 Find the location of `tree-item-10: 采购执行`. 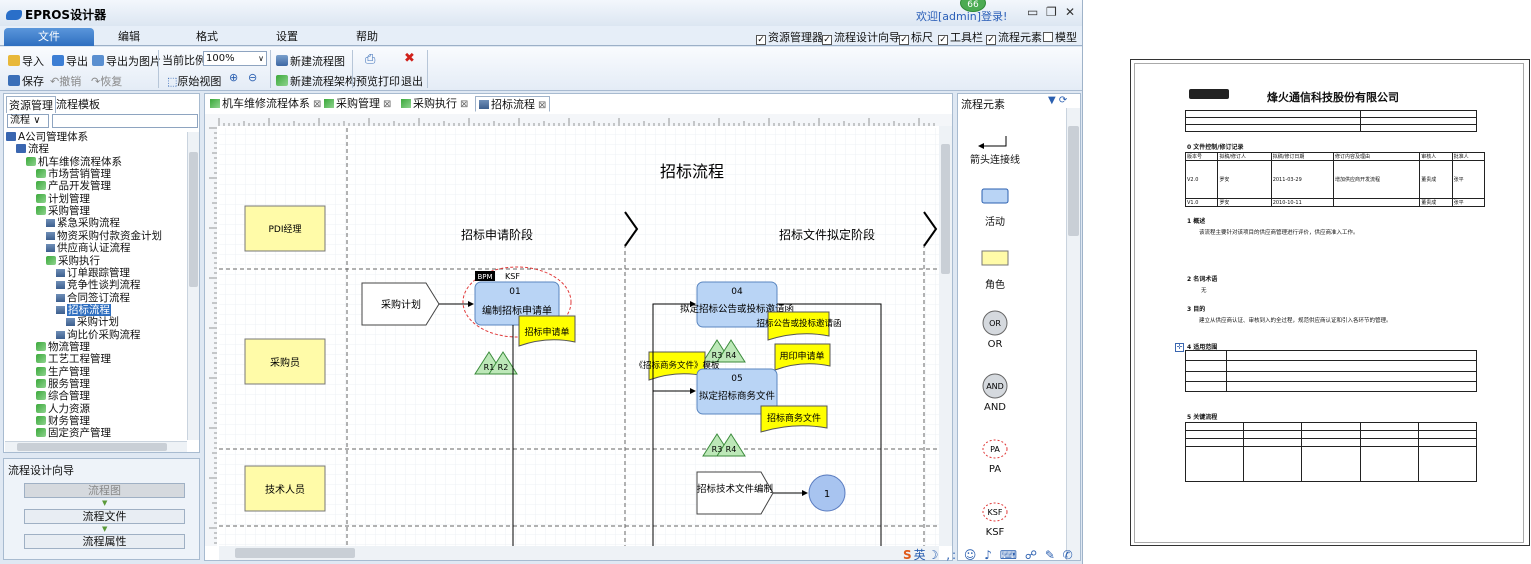

tree-item-10: 采购执行 is located at coordinates (73, 261).